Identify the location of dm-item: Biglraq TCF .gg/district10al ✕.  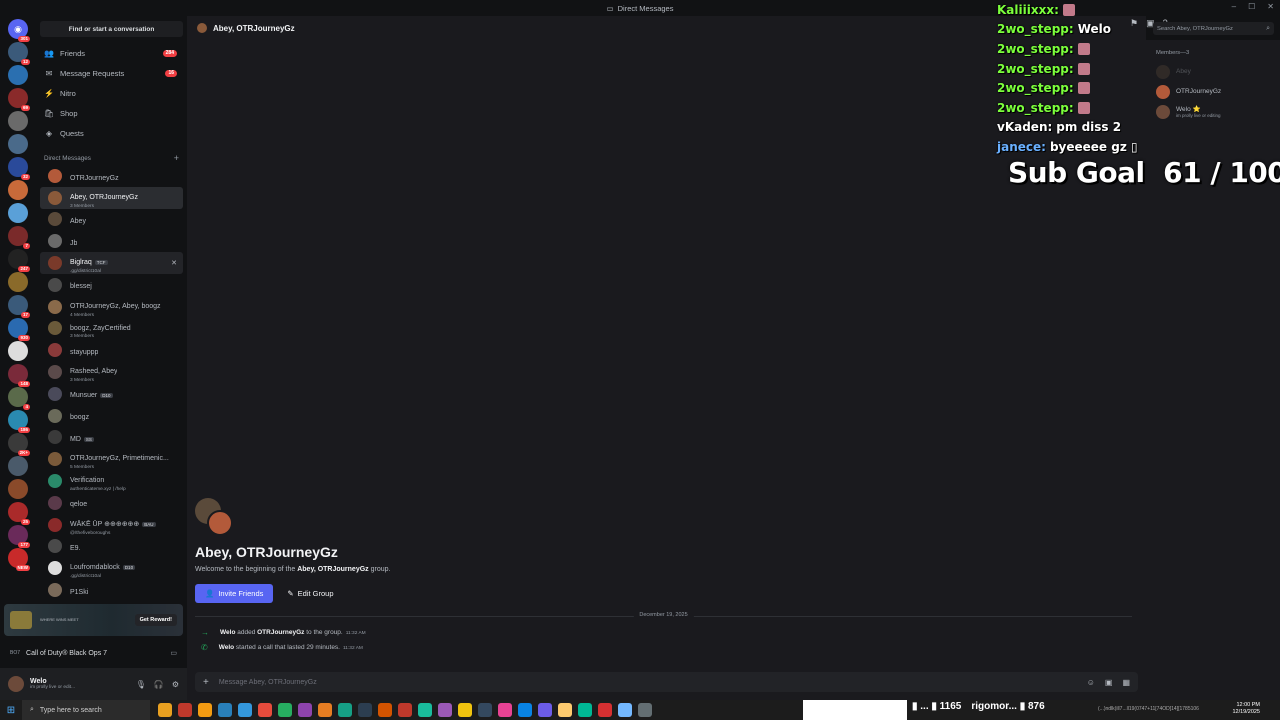
(111, 263).